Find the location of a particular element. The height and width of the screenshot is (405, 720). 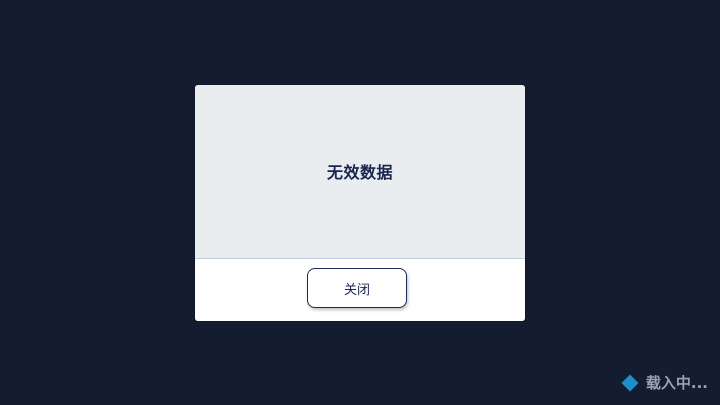

close-button: 关闭 is located at coordinates (357, 288).